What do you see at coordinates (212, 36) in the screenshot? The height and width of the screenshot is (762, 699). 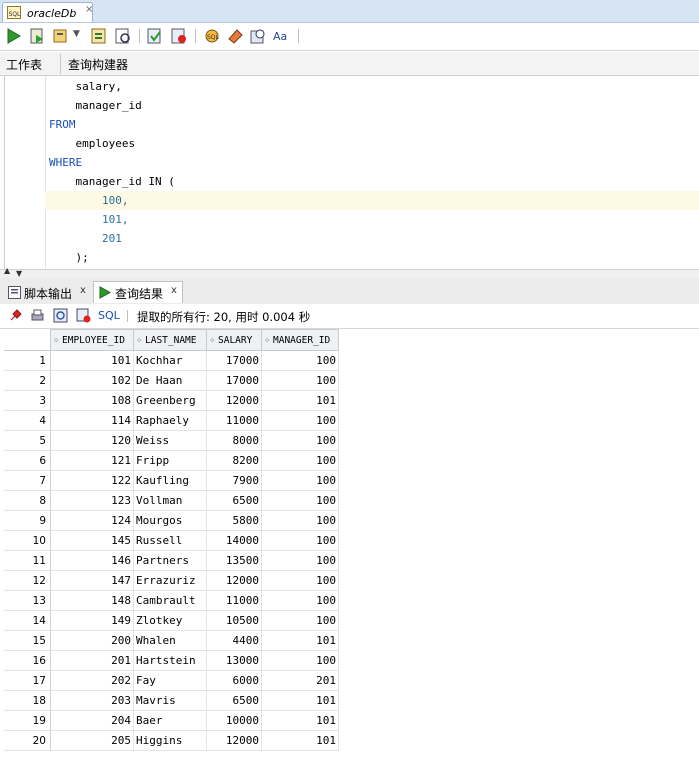 I see `unshared-sql-icon: SQL` at bounding box center [212, 36].